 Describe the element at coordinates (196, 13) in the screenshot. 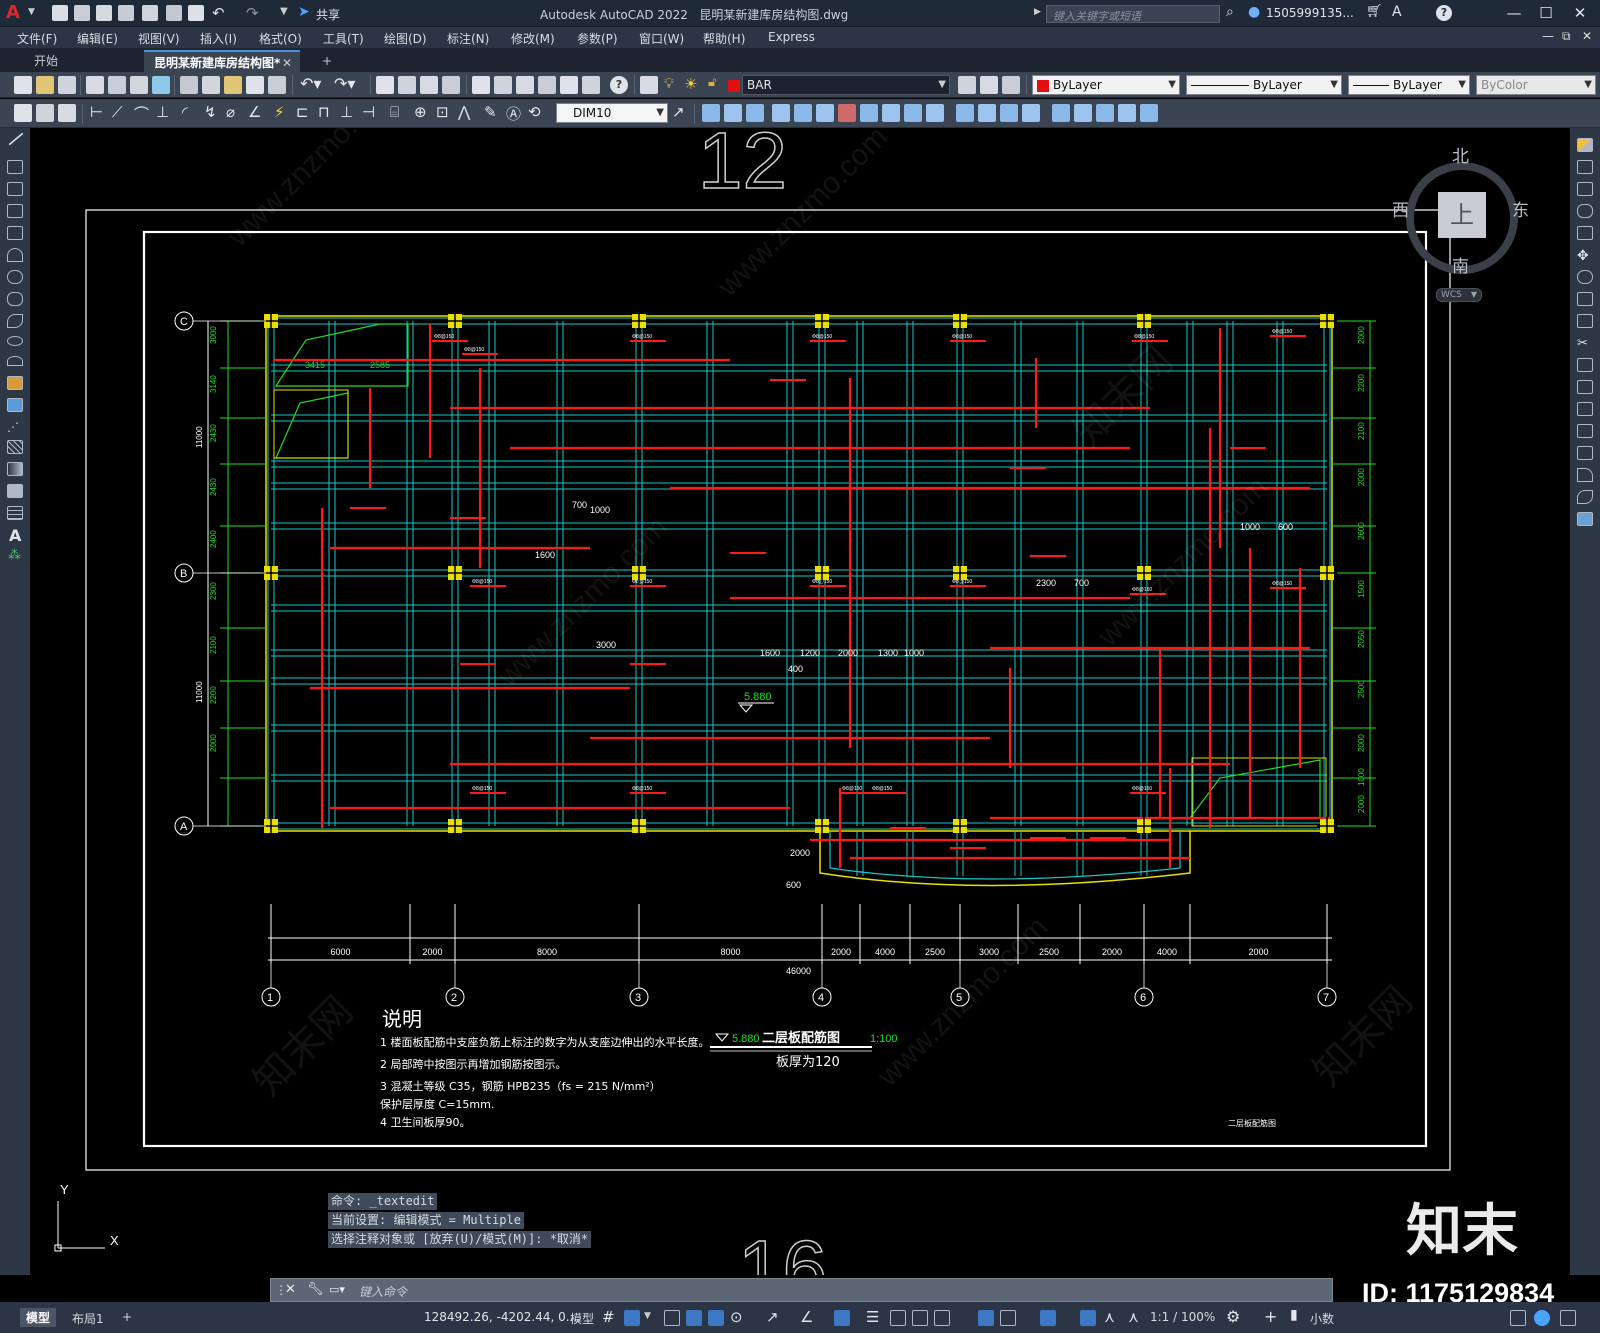

I see `plot-icon` at that location.